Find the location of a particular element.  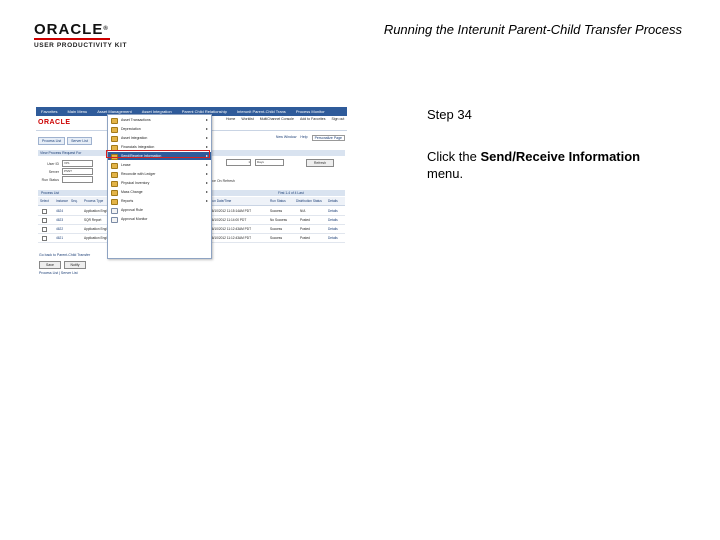

range-number-input: 1 is located at coordinates (238, 162).